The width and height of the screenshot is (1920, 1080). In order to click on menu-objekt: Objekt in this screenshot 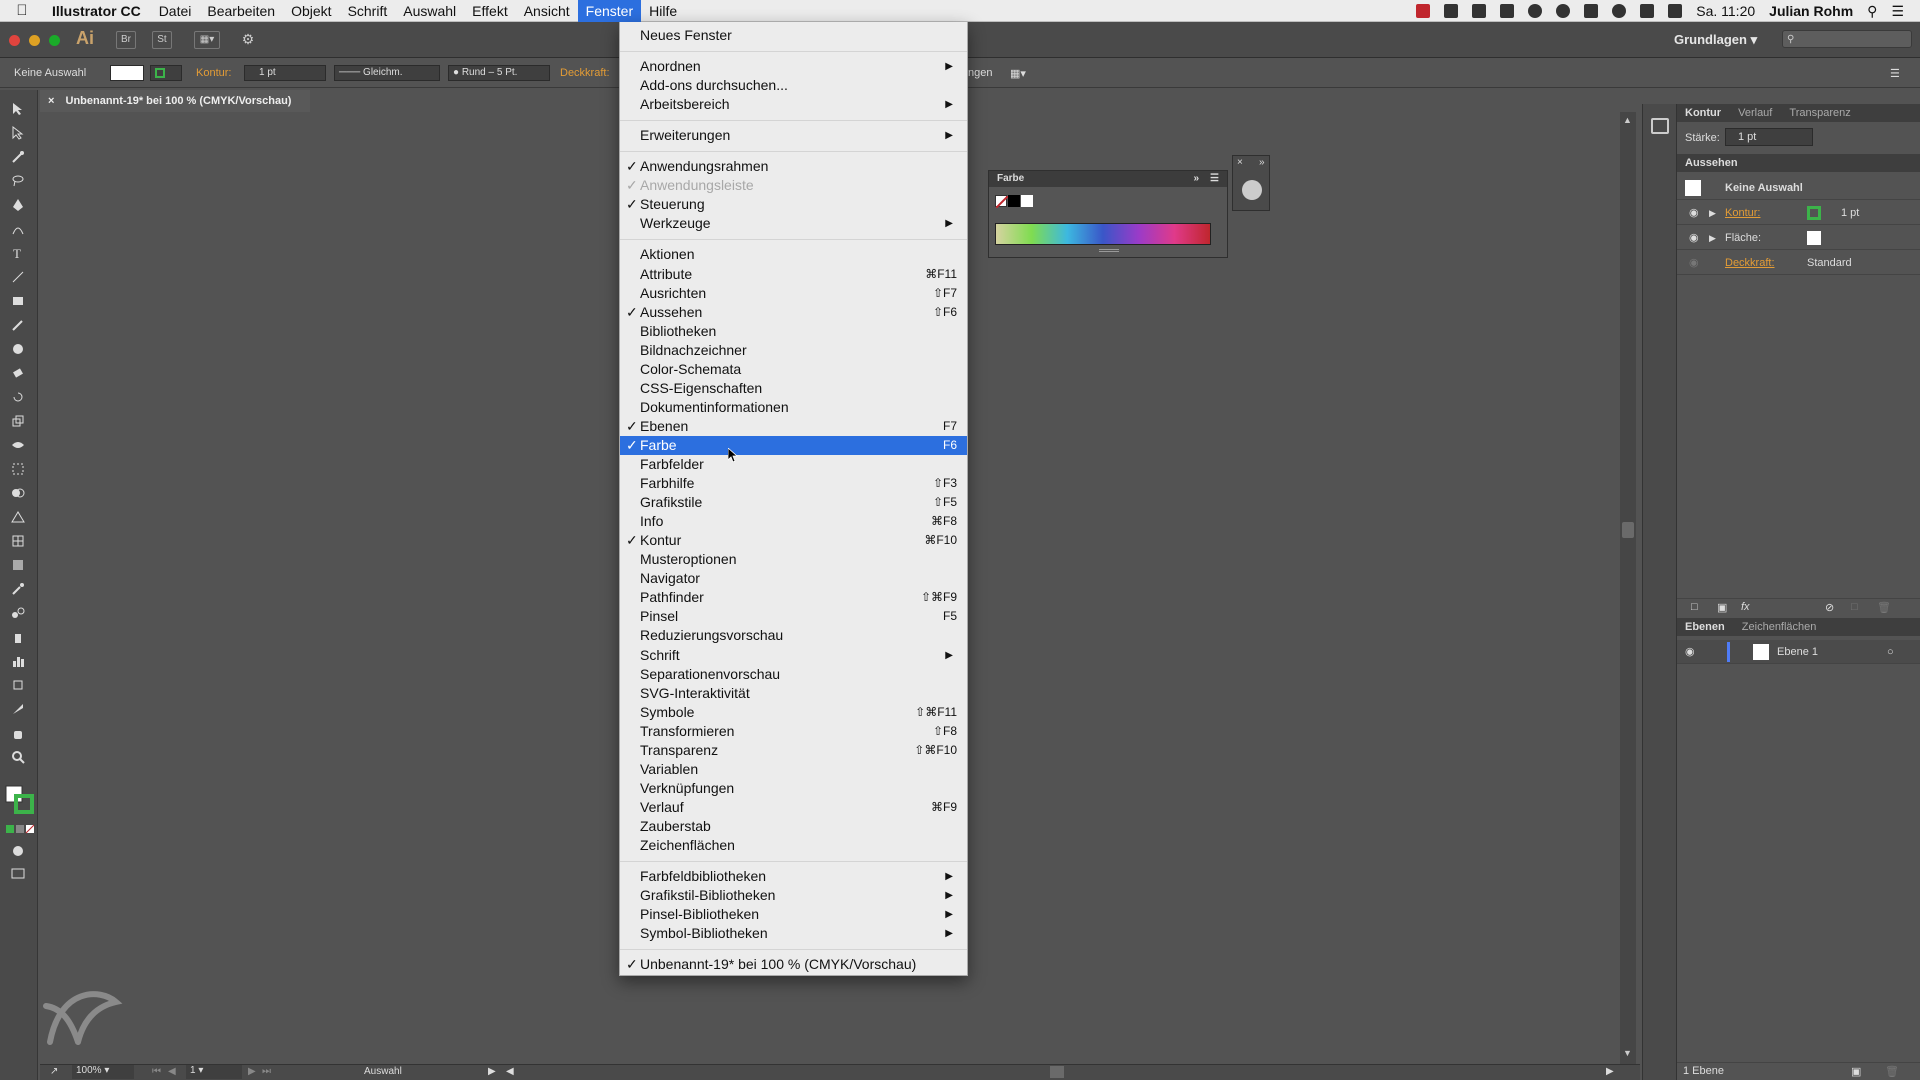, I will do `click(311, 11)`.